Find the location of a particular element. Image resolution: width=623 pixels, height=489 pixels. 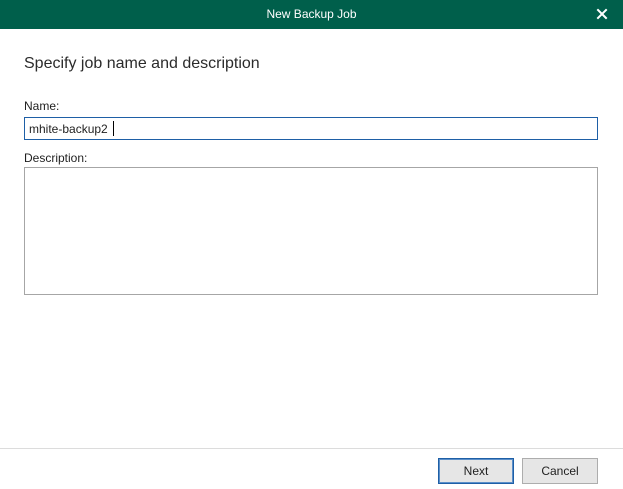

text-caret is located at coordinates (113, 128).